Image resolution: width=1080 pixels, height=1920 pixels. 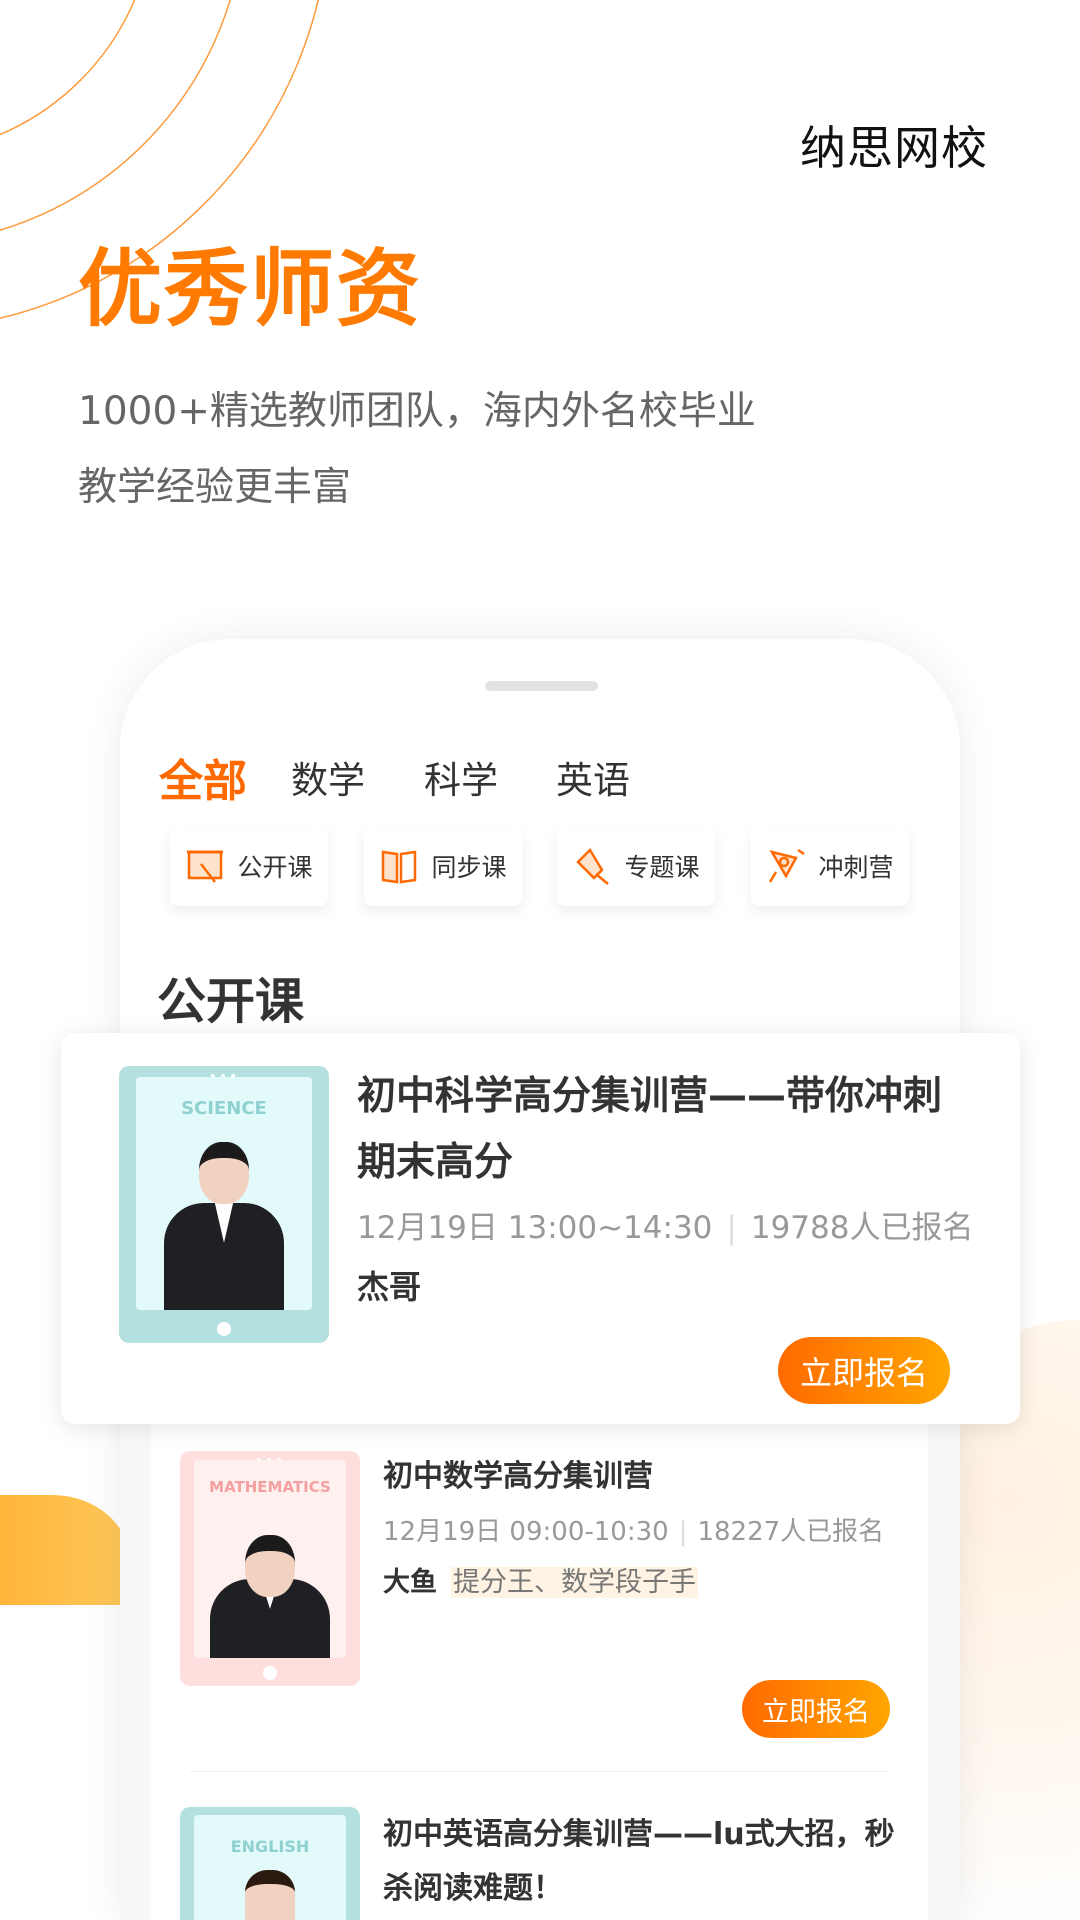 What do you see at coordinates (535, 1228) in the screenshot?
I see `course-date: 12月19日 13:00~14:30` at bounding box center [535, 1228].